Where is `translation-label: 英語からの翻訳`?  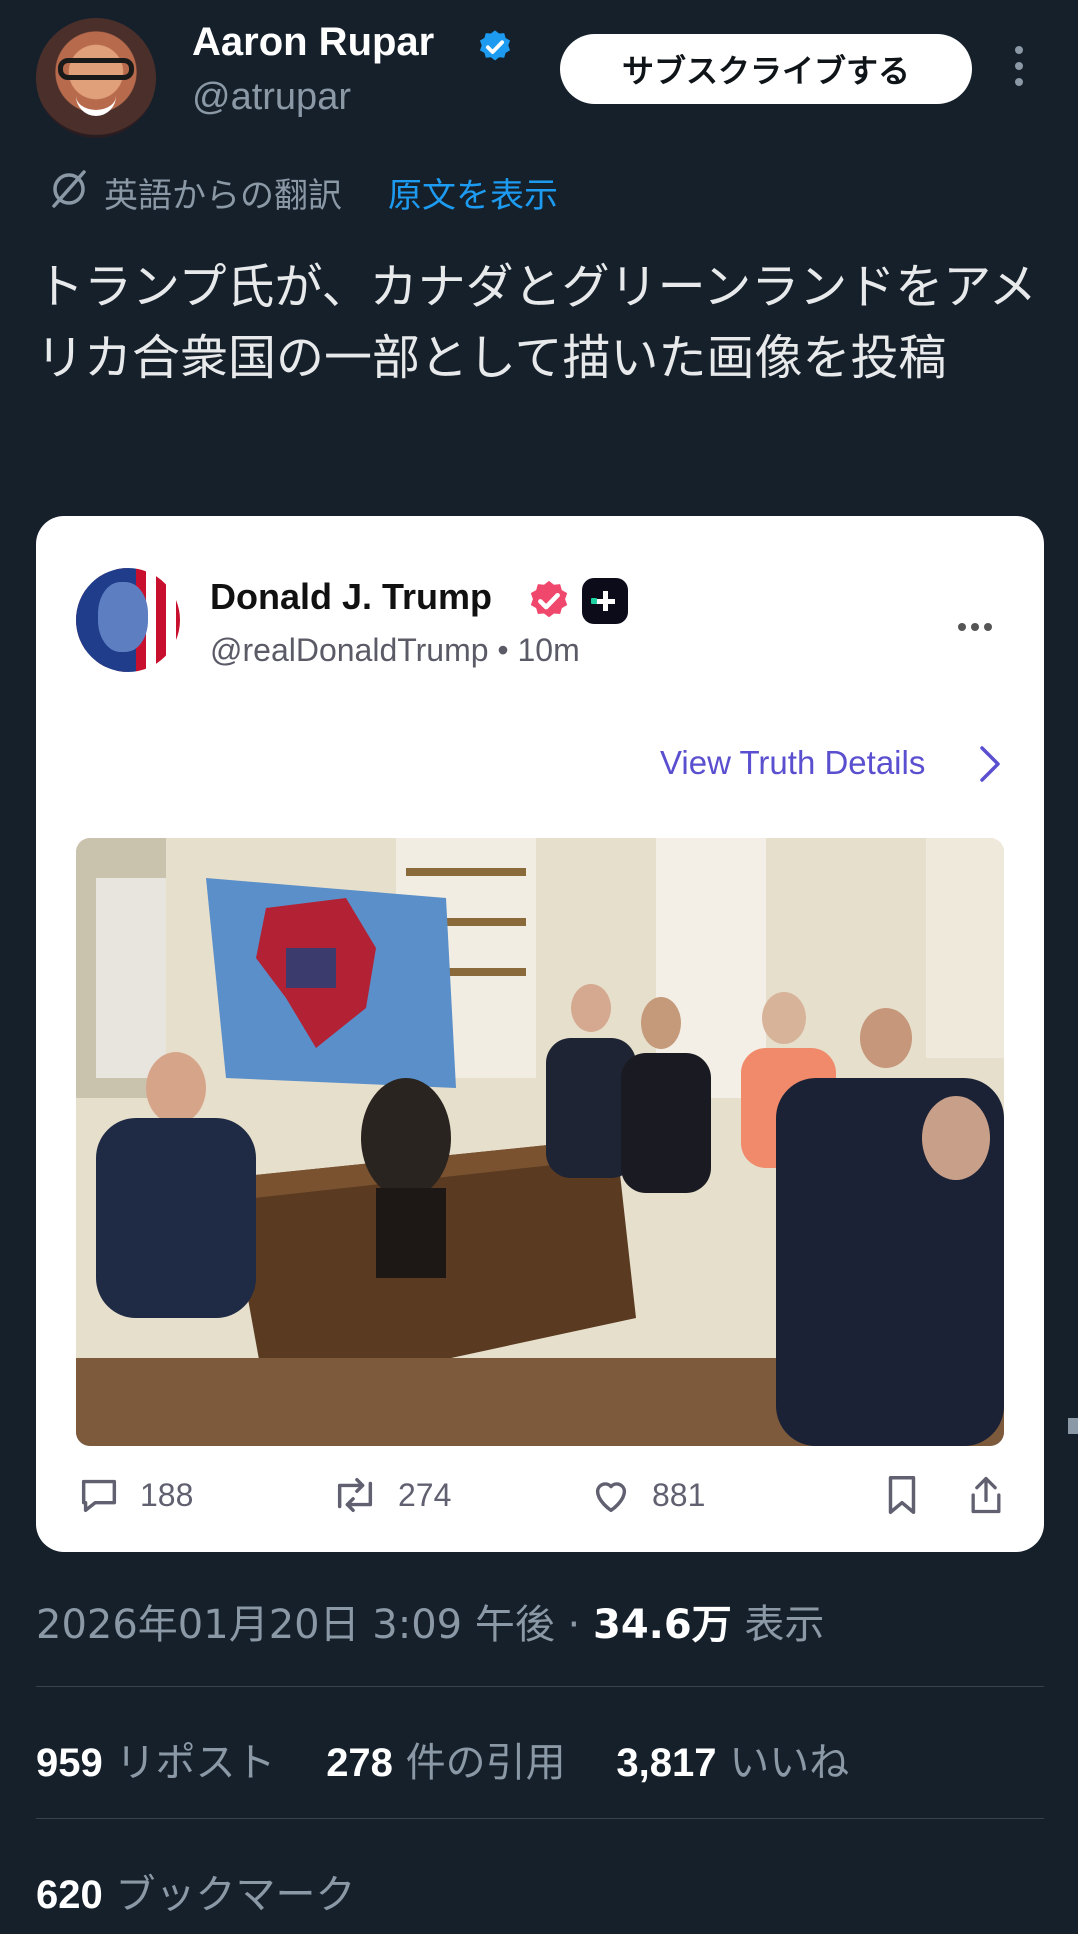 translation-label: 英語からの翻訳 is located at coordinates (223, 196).